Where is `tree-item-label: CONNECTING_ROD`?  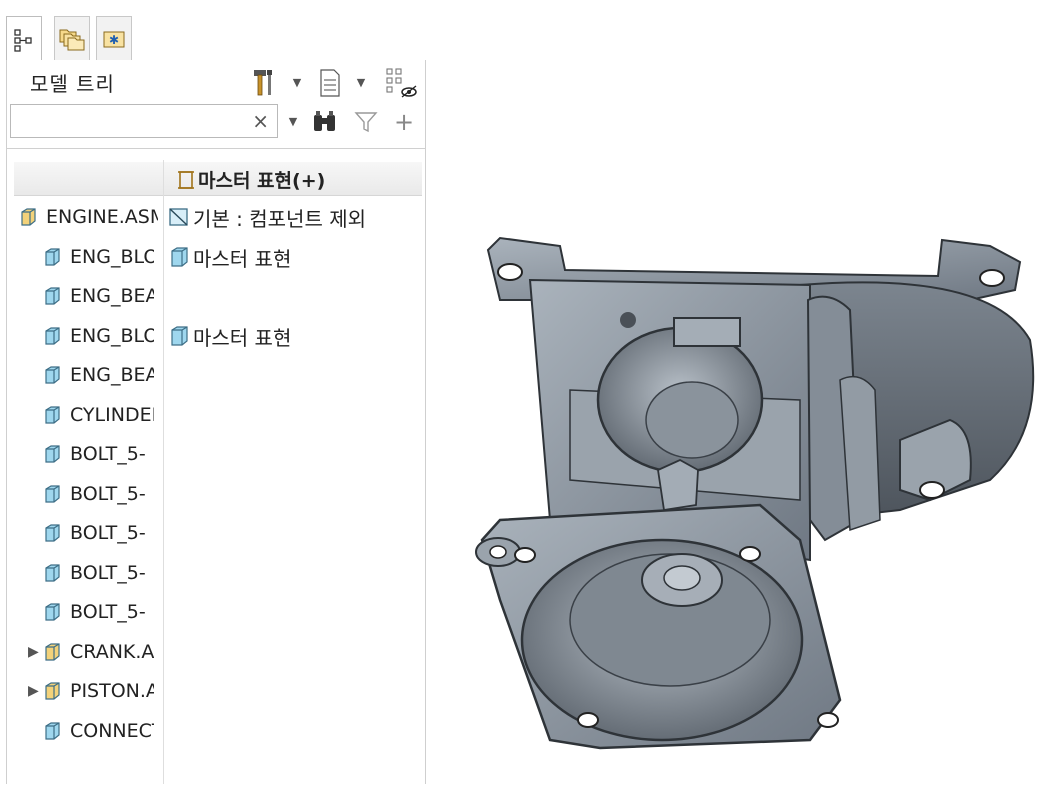 tree-item-label: CONNECTING_ROD is located at coordinates (112, 731).